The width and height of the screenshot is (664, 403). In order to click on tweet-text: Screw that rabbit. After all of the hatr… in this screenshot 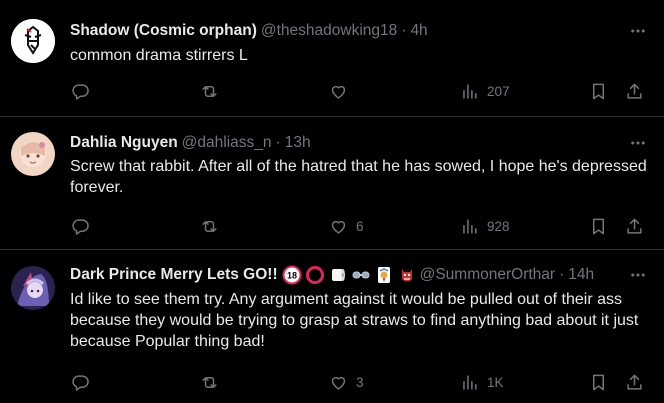, I will do `click(358, 177)`.